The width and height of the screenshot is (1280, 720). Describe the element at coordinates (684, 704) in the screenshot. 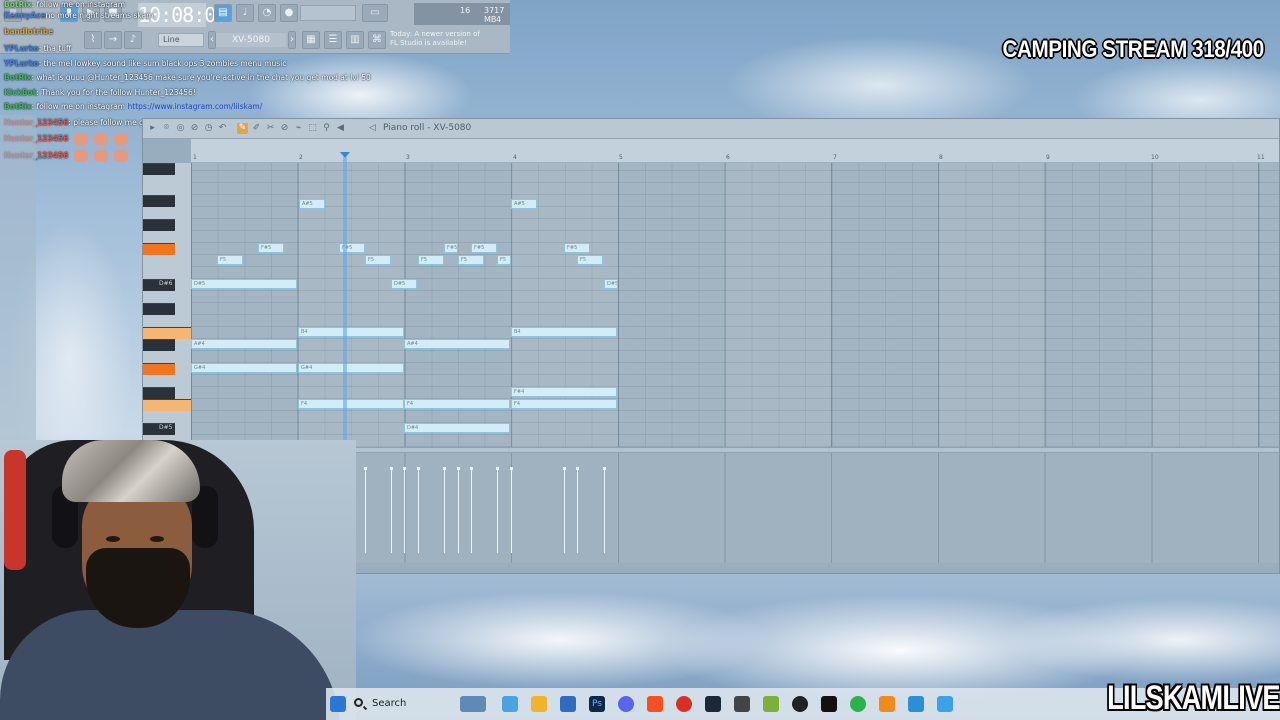

I see `chrome-icon` at that location.